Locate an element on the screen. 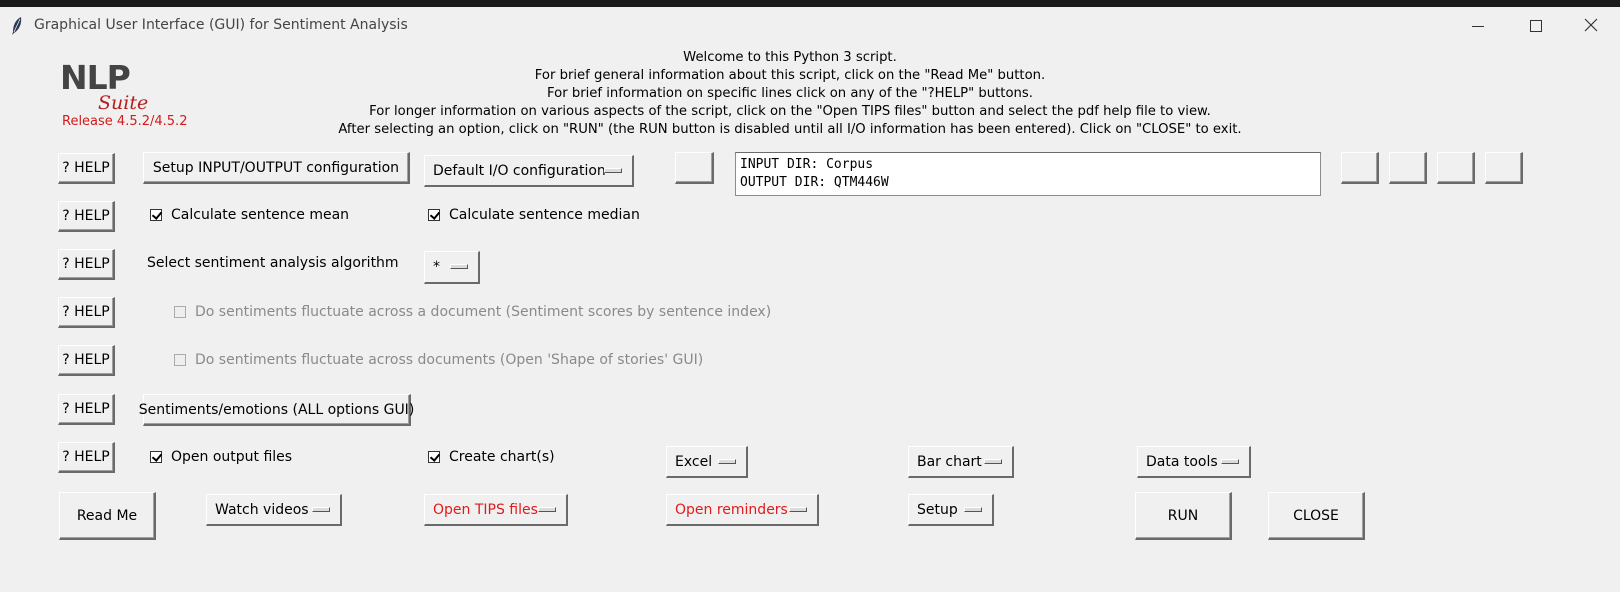 This screenshot has width=1620, height=592. algorithm-label: Select sentiment analysis algorithm is located at coordinates (273, 263).